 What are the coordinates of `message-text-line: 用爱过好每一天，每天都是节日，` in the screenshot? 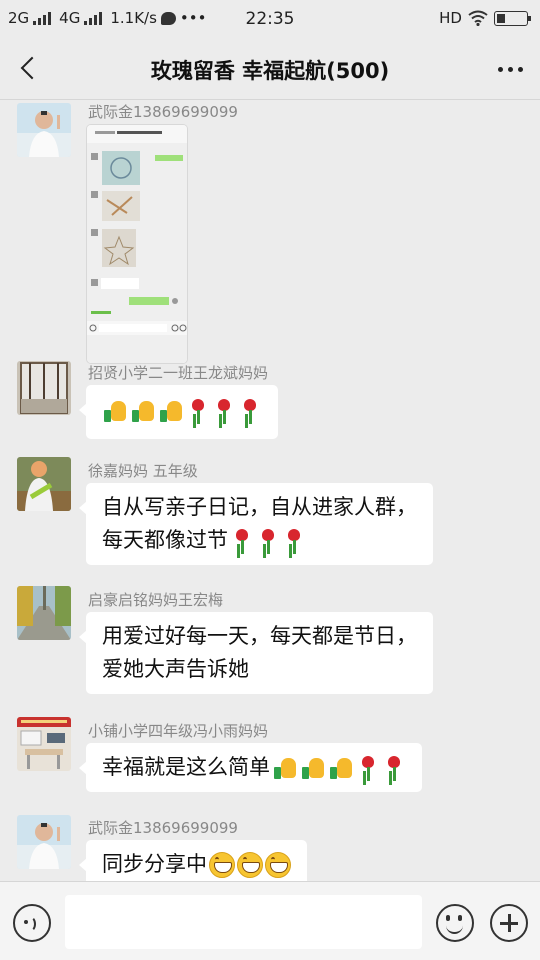 It's located at (259, 636).